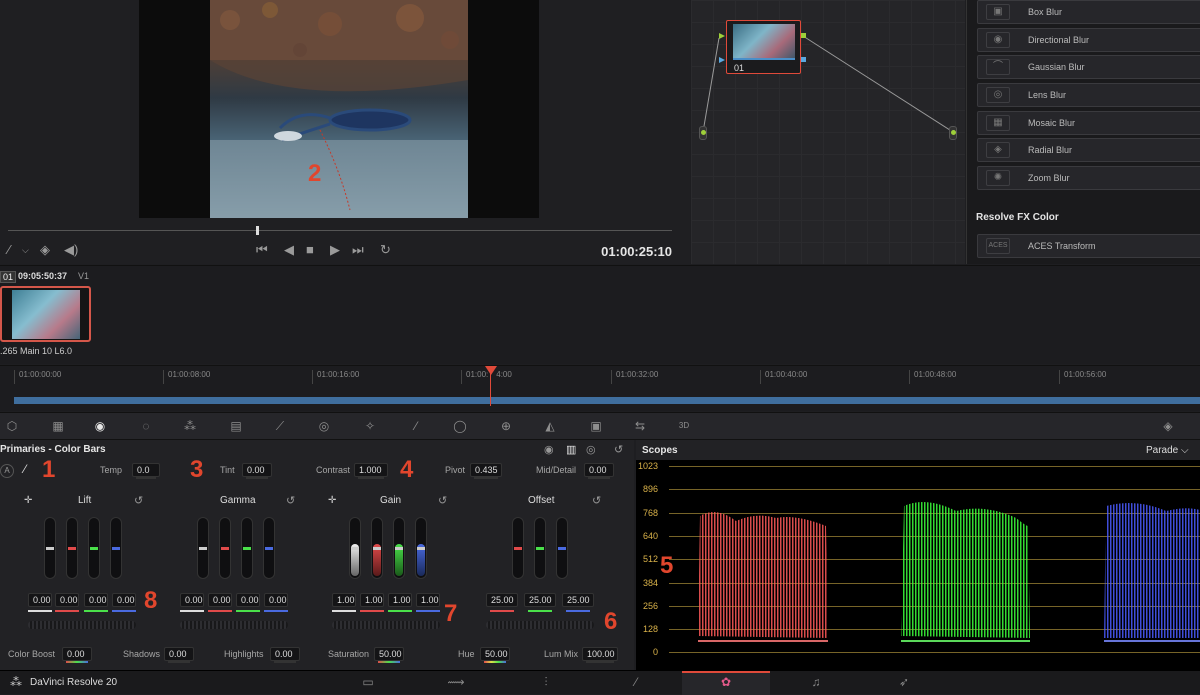 The width and height of the screenshot is (1200, 695). Describe the element at coordinates (371, 471) in the screenshot. I see `contrast-field: 1.000` at that location.